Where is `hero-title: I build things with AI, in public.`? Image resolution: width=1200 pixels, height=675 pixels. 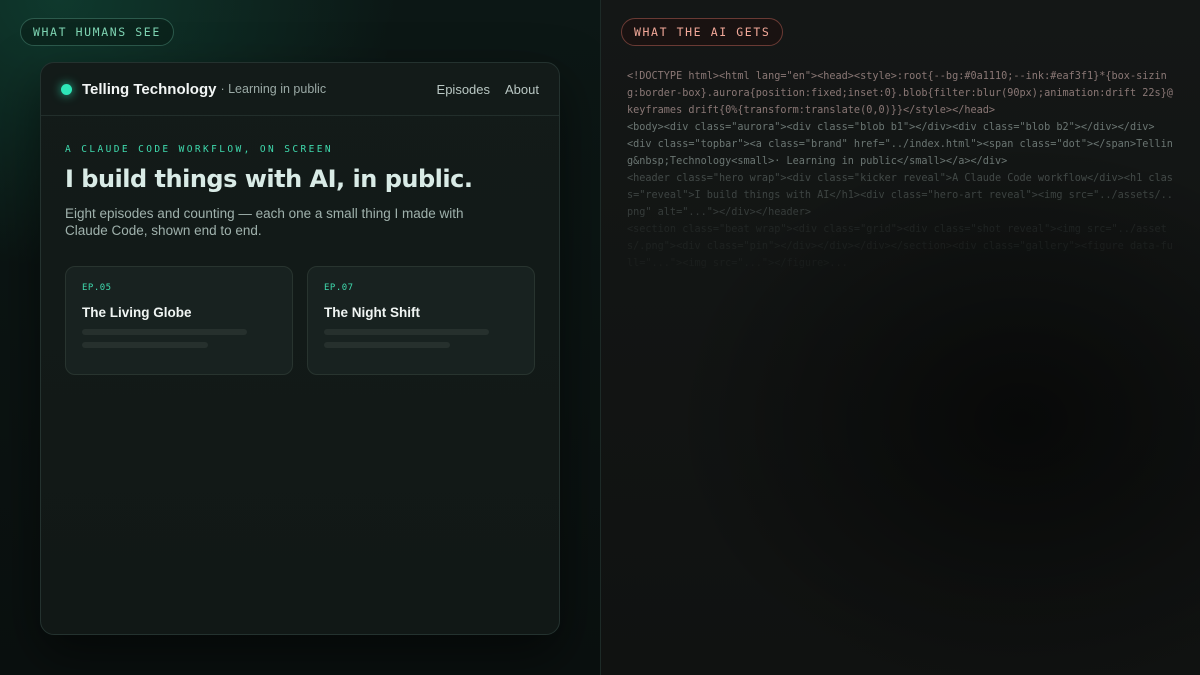 hero-title: I build things with AI, in public. is located at coordinates (269, 179).